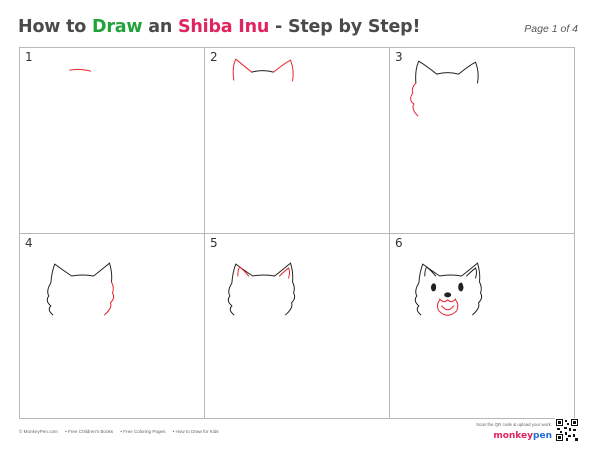 This screenshot has width=600, height=464. What do you see at coordinates (297, 326) in the screenshot?
I see `step-panel-5: 5` at bounding box center [297, 326].